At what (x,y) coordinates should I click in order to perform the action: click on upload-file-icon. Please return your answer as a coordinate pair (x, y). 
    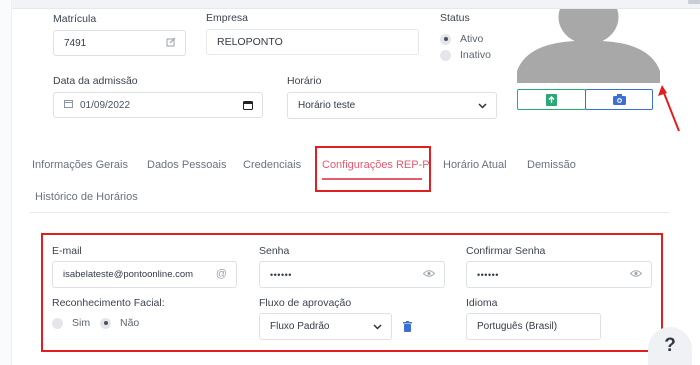
    Looking at the image, I should click on (551, 99).